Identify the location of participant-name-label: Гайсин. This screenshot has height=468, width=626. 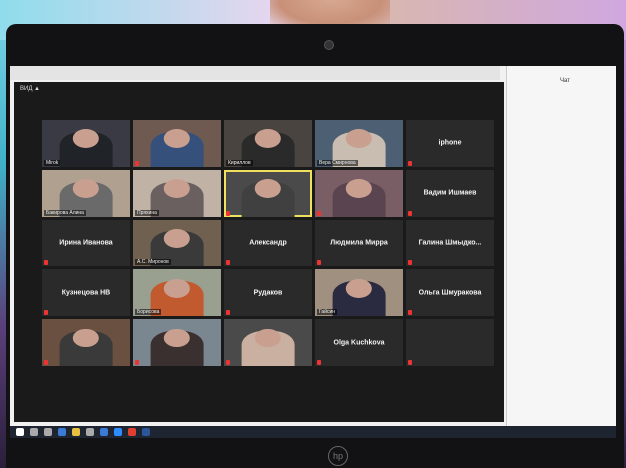
(327, 312).